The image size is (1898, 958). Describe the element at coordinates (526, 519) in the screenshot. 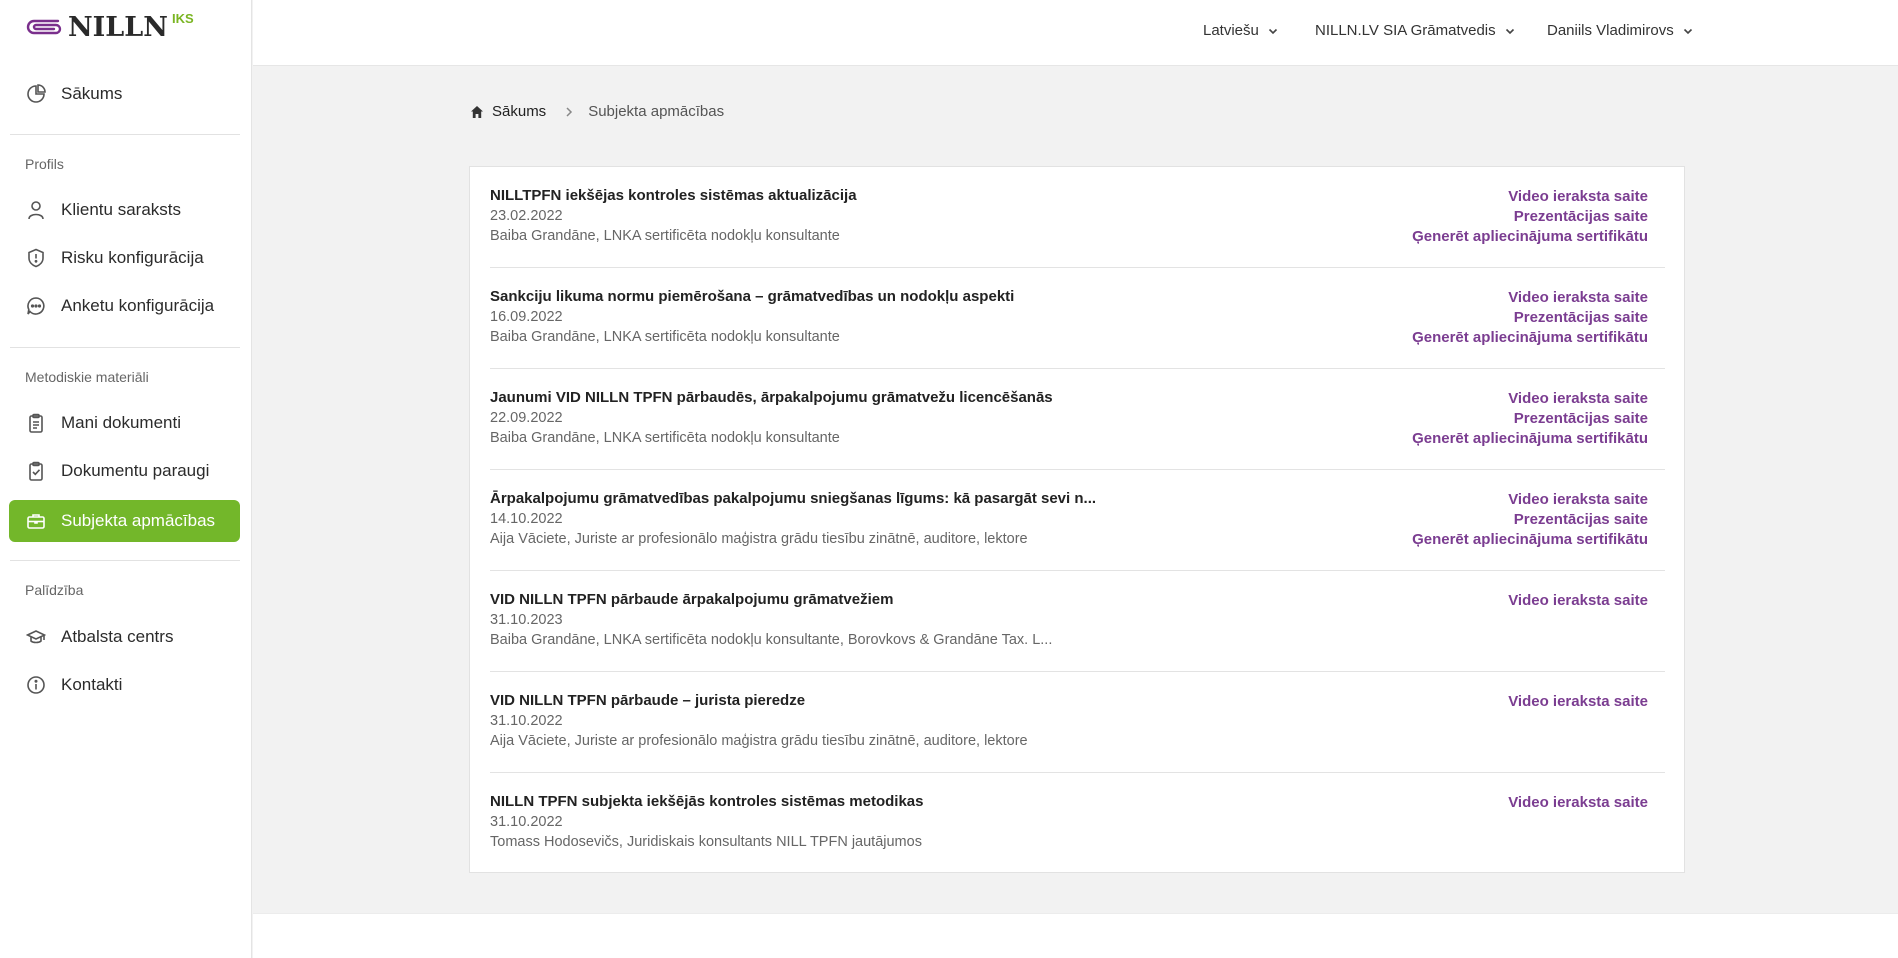

I see `training-date: 14.10.2022` at that location.